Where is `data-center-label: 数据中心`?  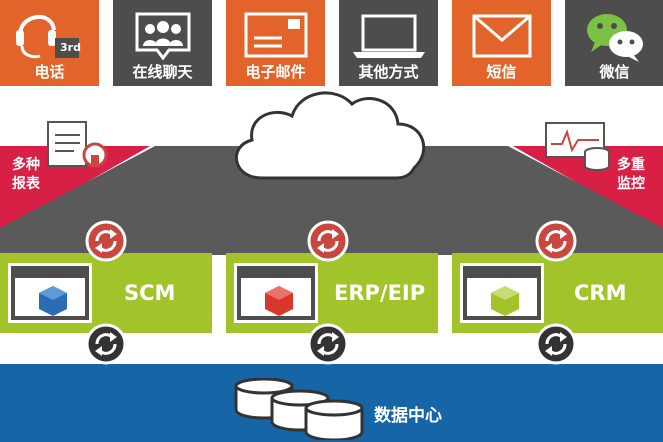 data-center-label: 数据中心 is located at coordinates (408, 416).